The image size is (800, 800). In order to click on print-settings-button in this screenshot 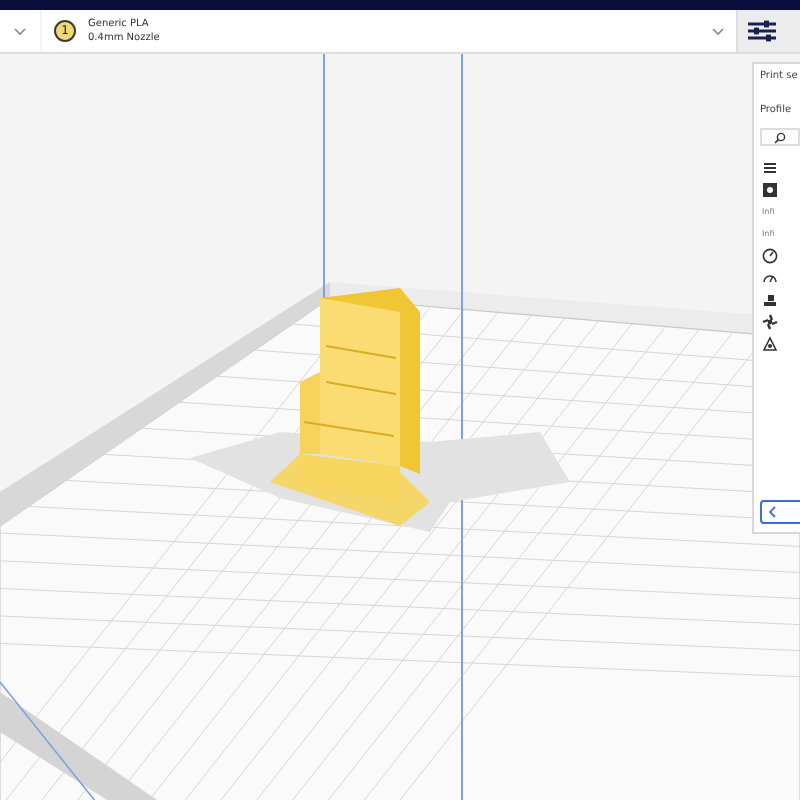, I will do `click(769, 31)`.